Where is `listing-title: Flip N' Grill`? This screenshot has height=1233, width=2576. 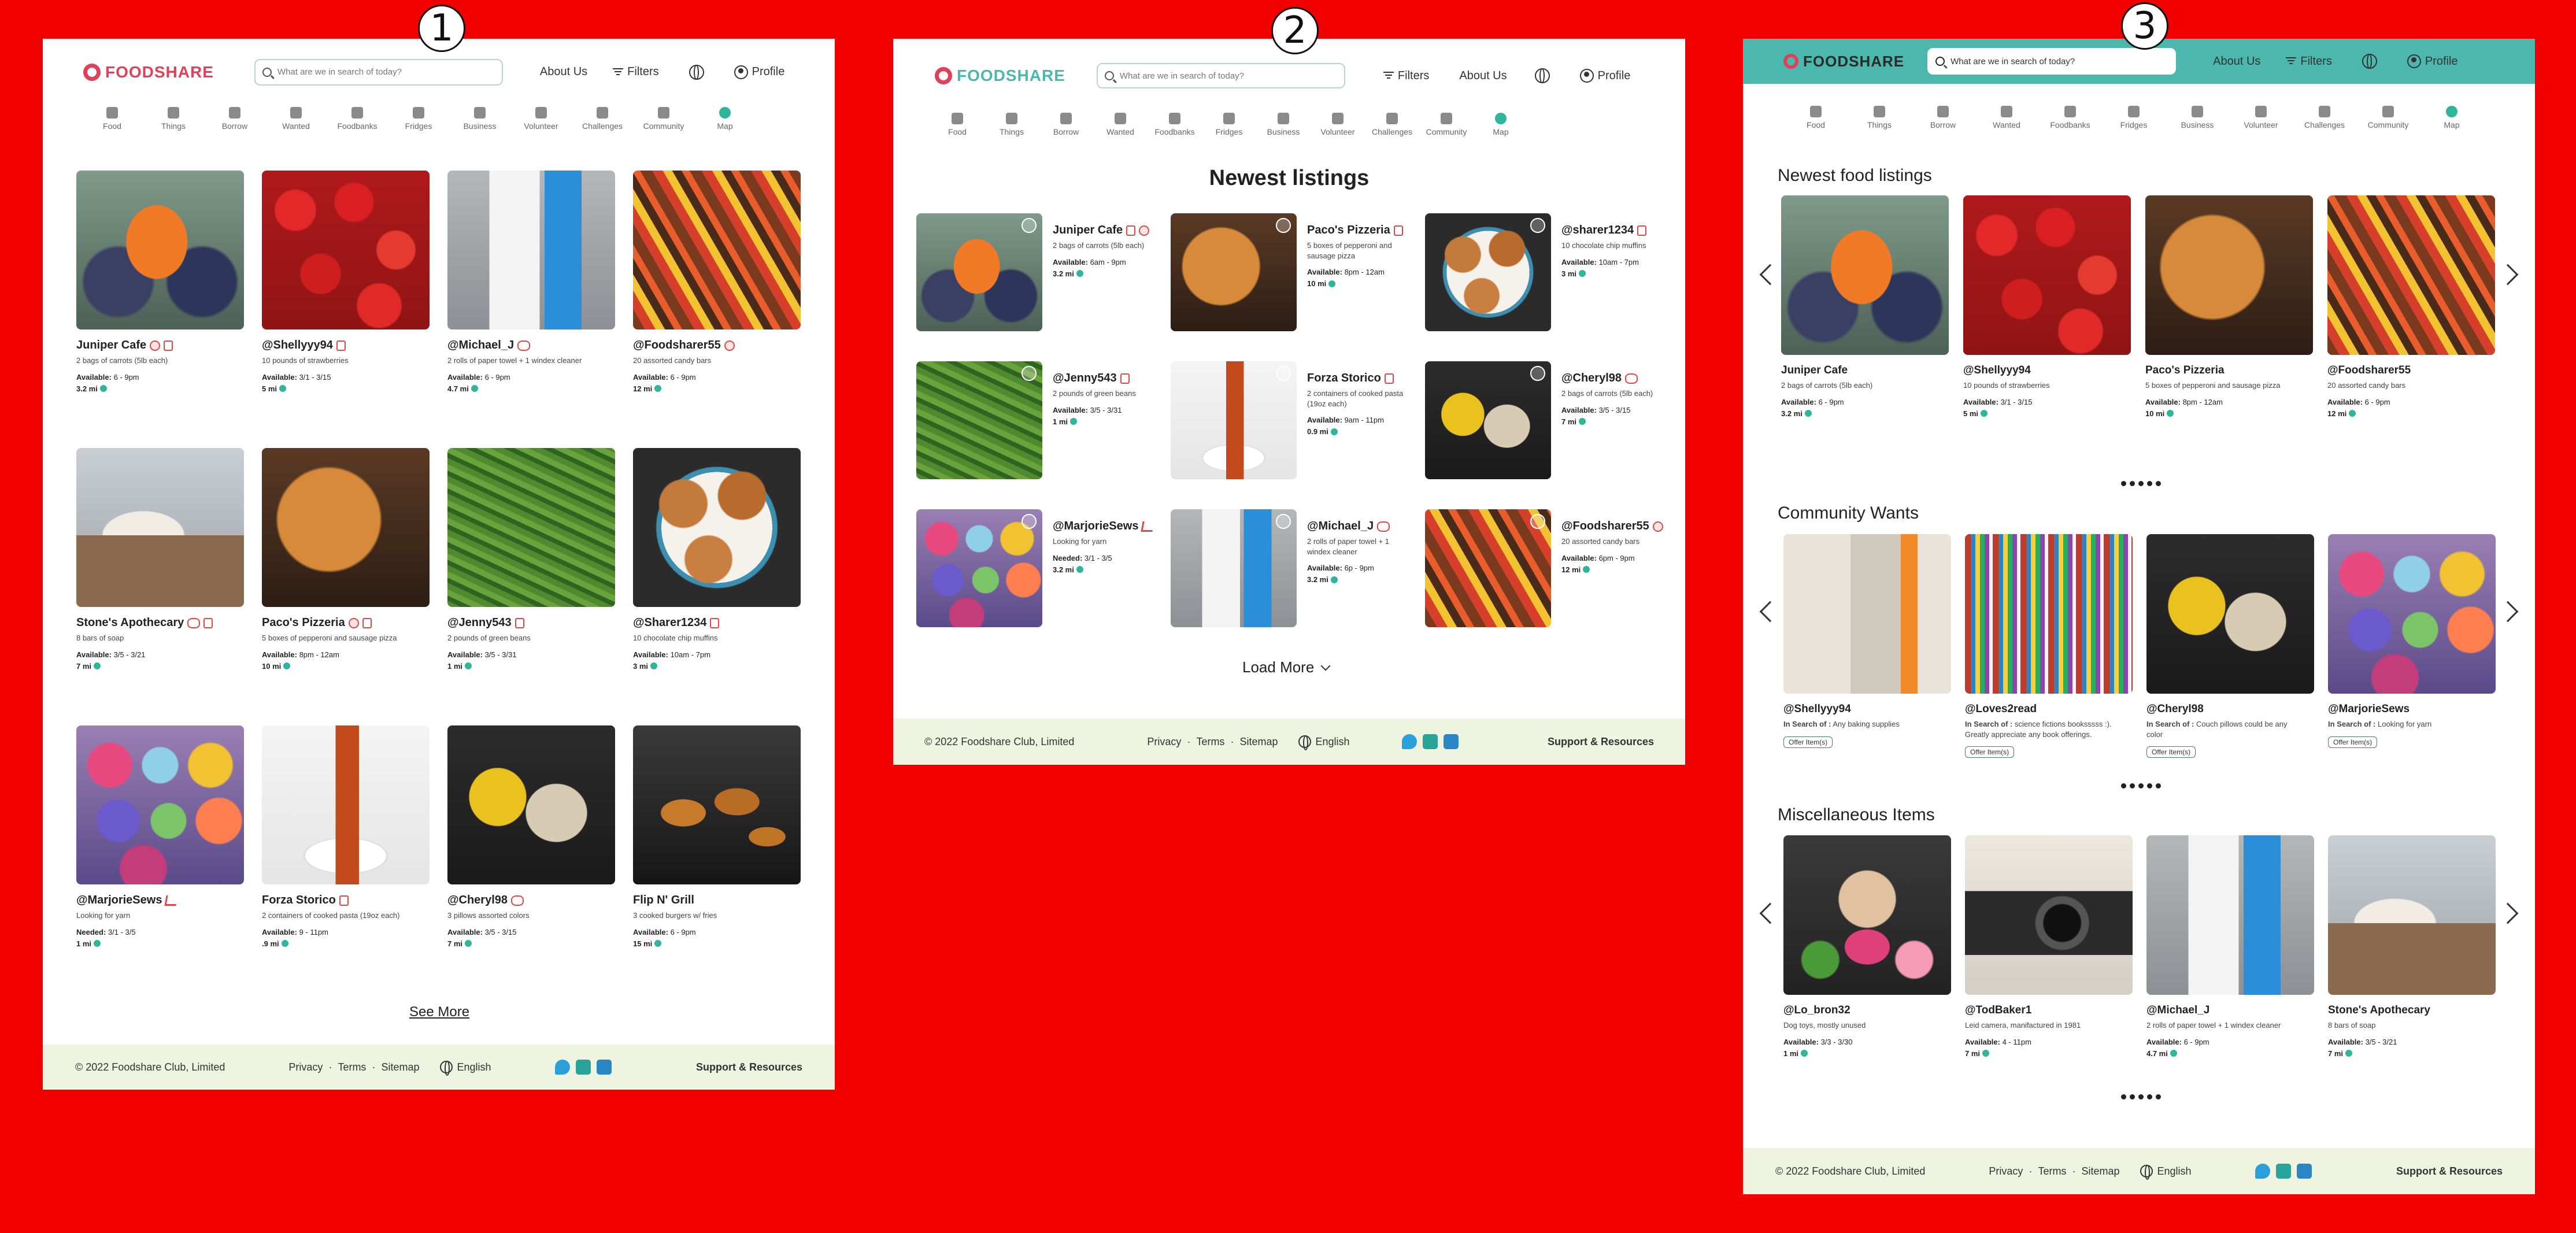
listing-title: Flip N' Grill is located at coordinates (717, 900).